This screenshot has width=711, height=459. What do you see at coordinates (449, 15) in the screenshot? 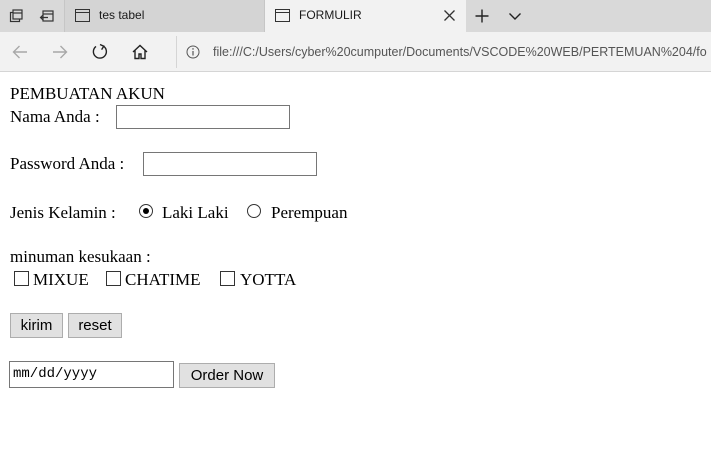
I see `close-icon` at bounding box center [449, 15].